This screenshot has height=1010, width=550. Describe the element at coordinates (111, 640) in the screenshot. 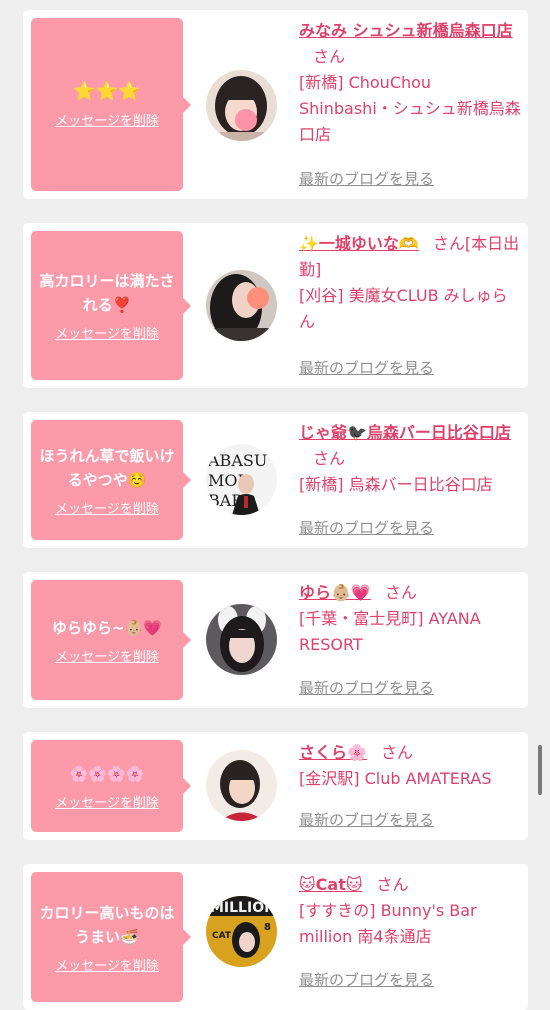

I see `message-bubble: ゆらゆら~👶🏼💗 メッセージを削除` at that location.